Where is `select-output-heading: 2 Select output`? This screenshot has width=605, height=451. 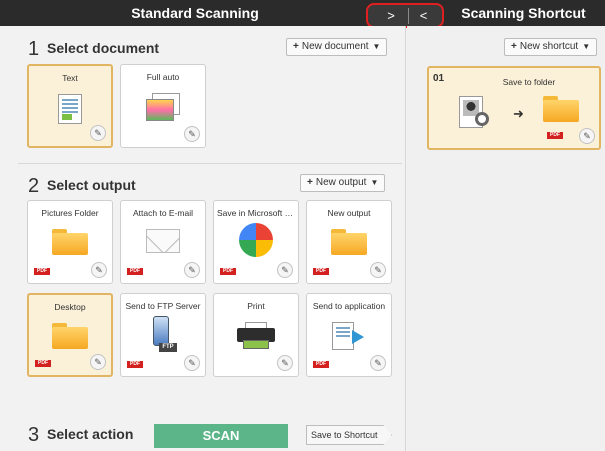 select-output-heading: 2 Select output is located at coordinates (82, 186).